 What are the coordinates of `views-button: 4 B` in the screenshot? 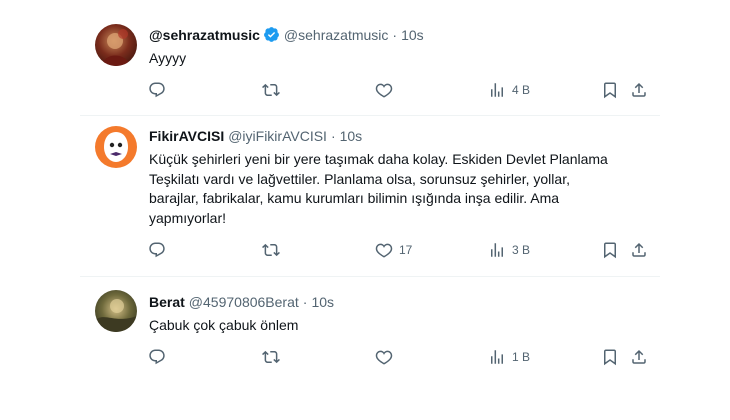 It's located at (509, 90).